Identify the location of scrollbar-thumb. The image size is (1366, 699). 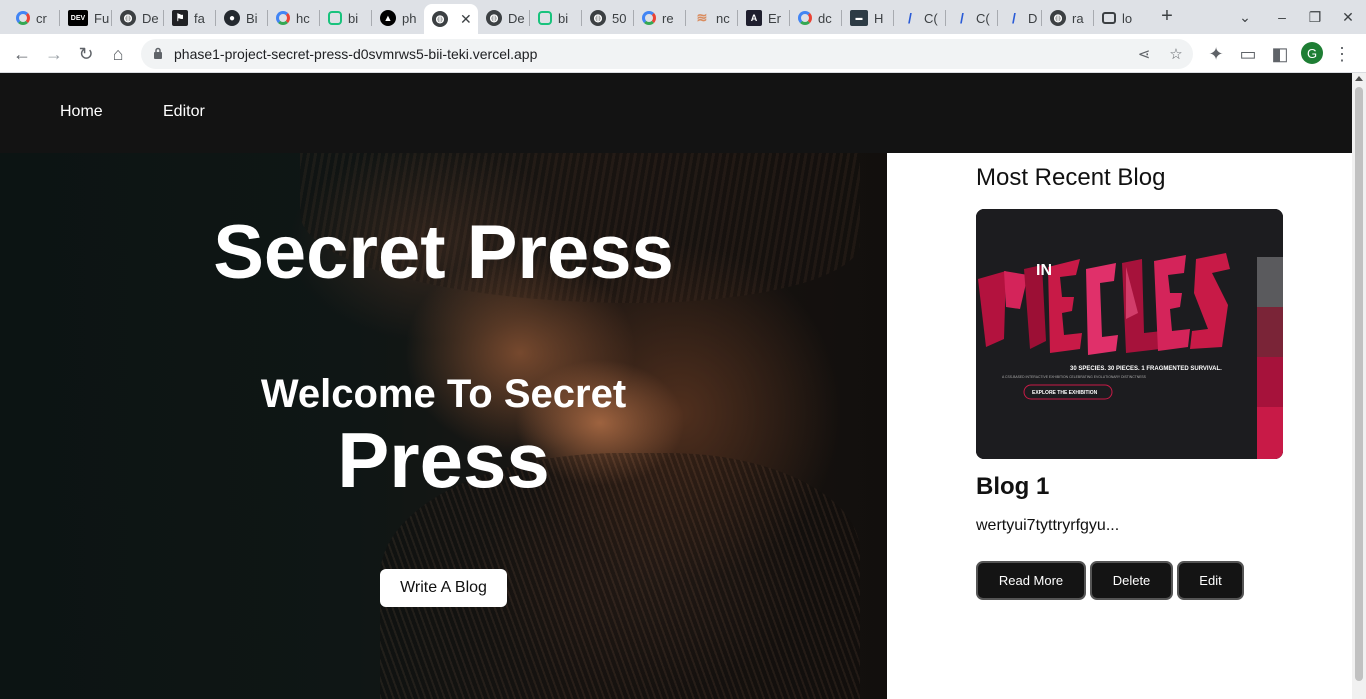
(1359, 384).